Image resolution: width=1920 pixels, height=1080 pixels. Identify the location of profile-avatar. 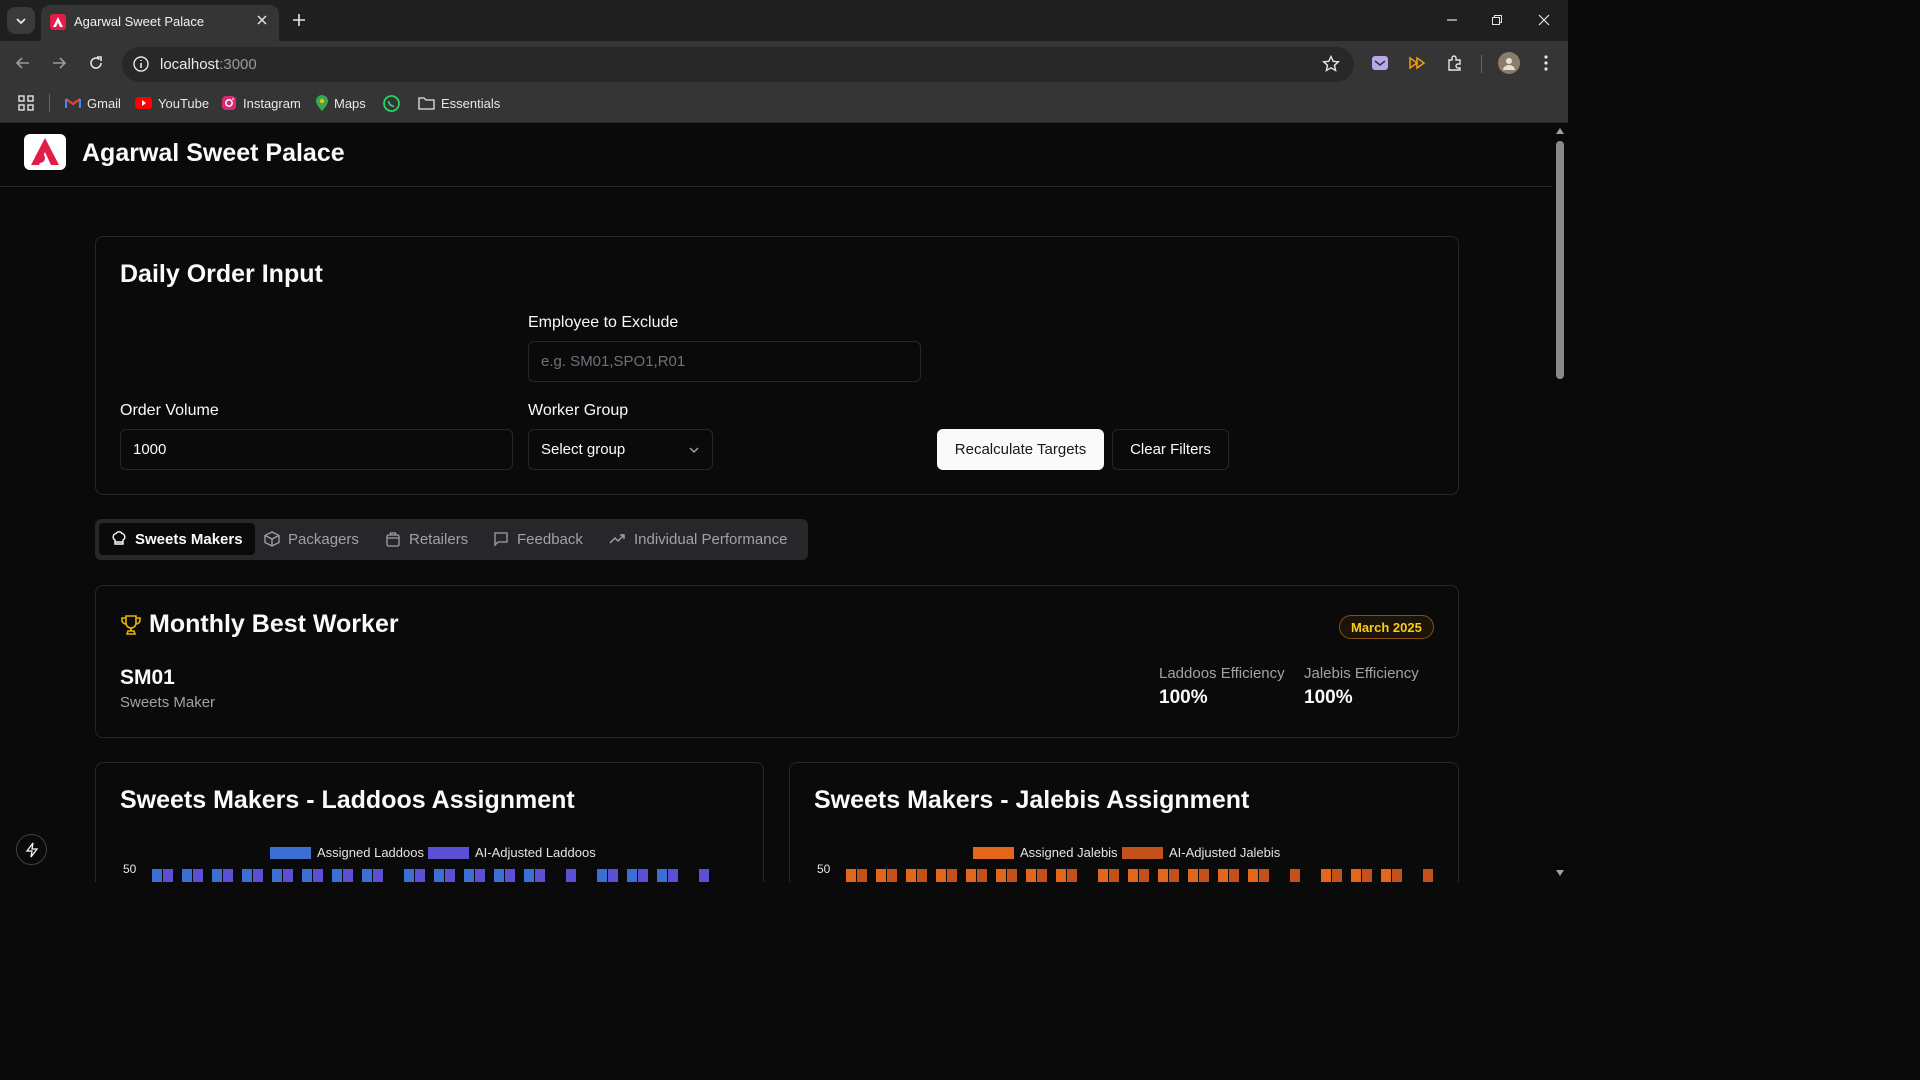
(1509, 63).